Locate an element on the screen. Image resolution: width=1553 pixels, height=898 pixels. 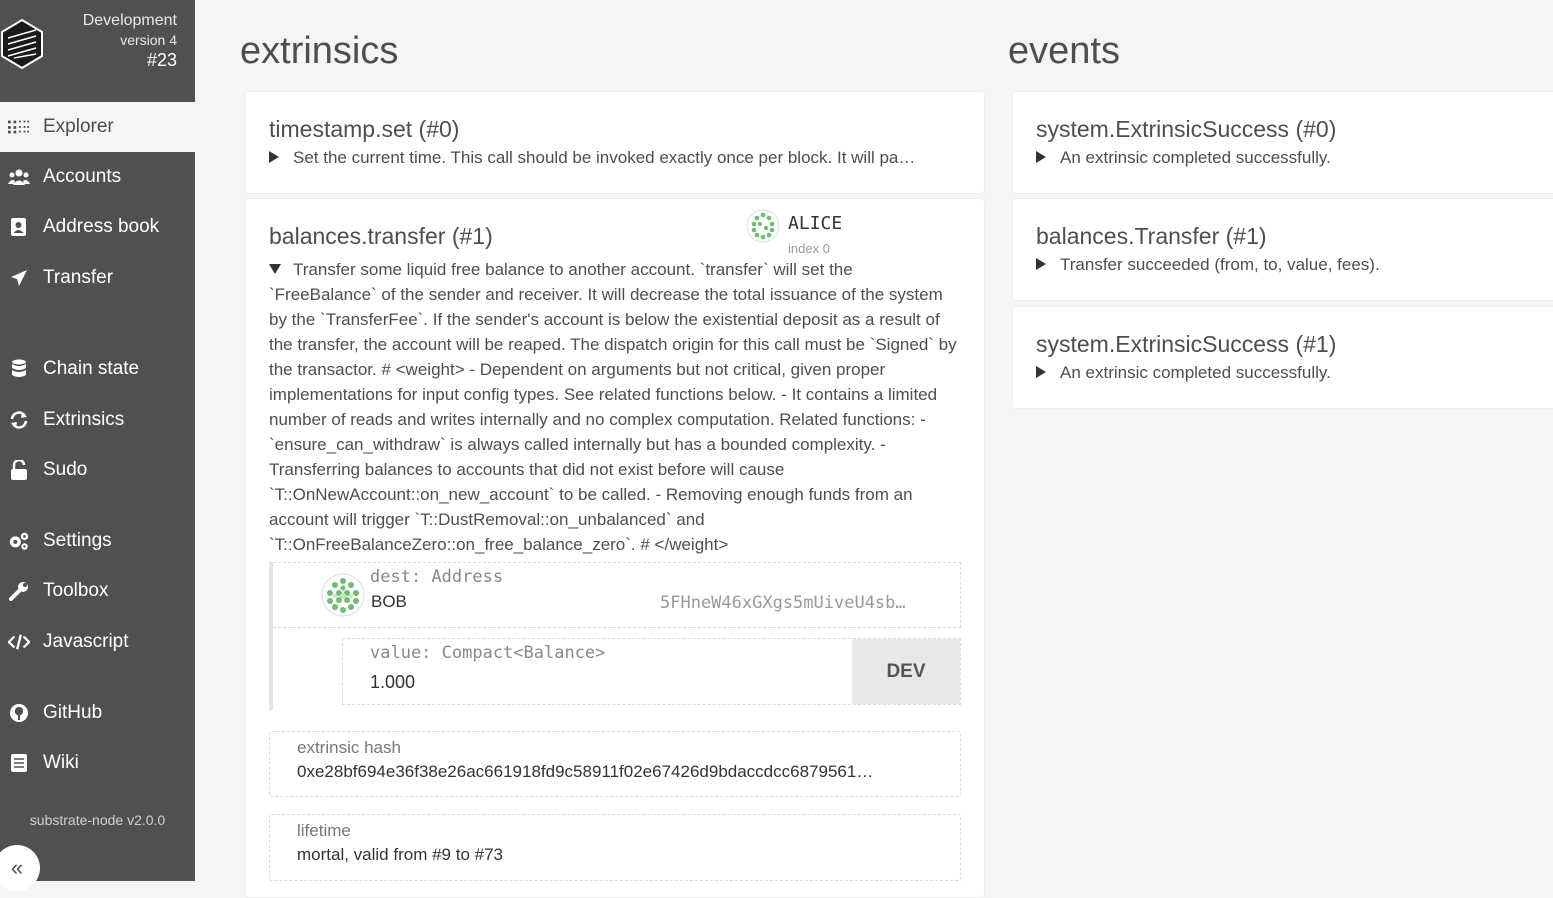
wrench-icon is located at coordinates (19, 591).